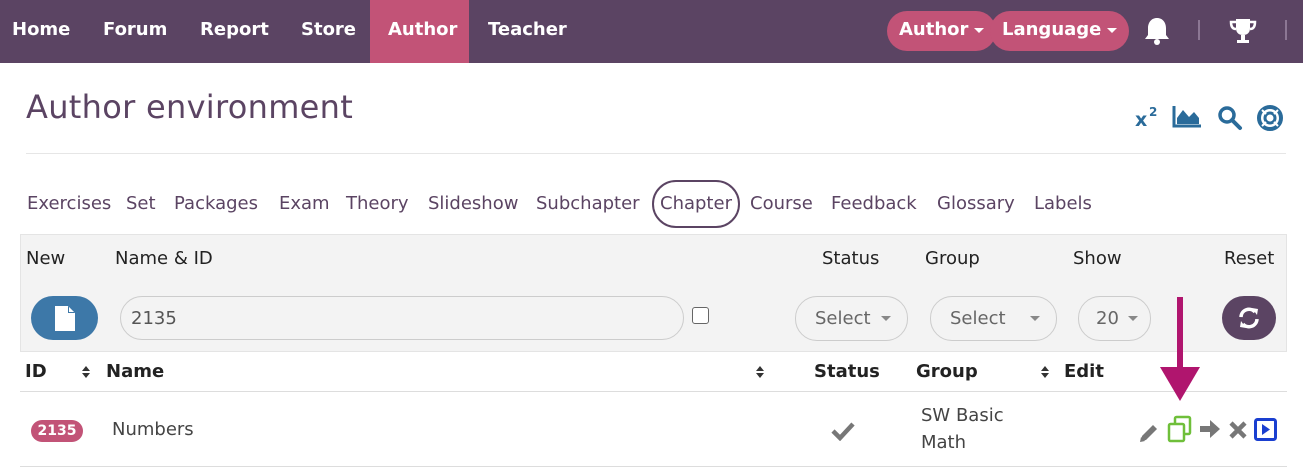 The width and height of the screenshot is (1303, 474). What do you see at coordinates (588, 204) in the screenshot?
I see `tab-subchapter: Subchapter` at bounding box center [588, 204].